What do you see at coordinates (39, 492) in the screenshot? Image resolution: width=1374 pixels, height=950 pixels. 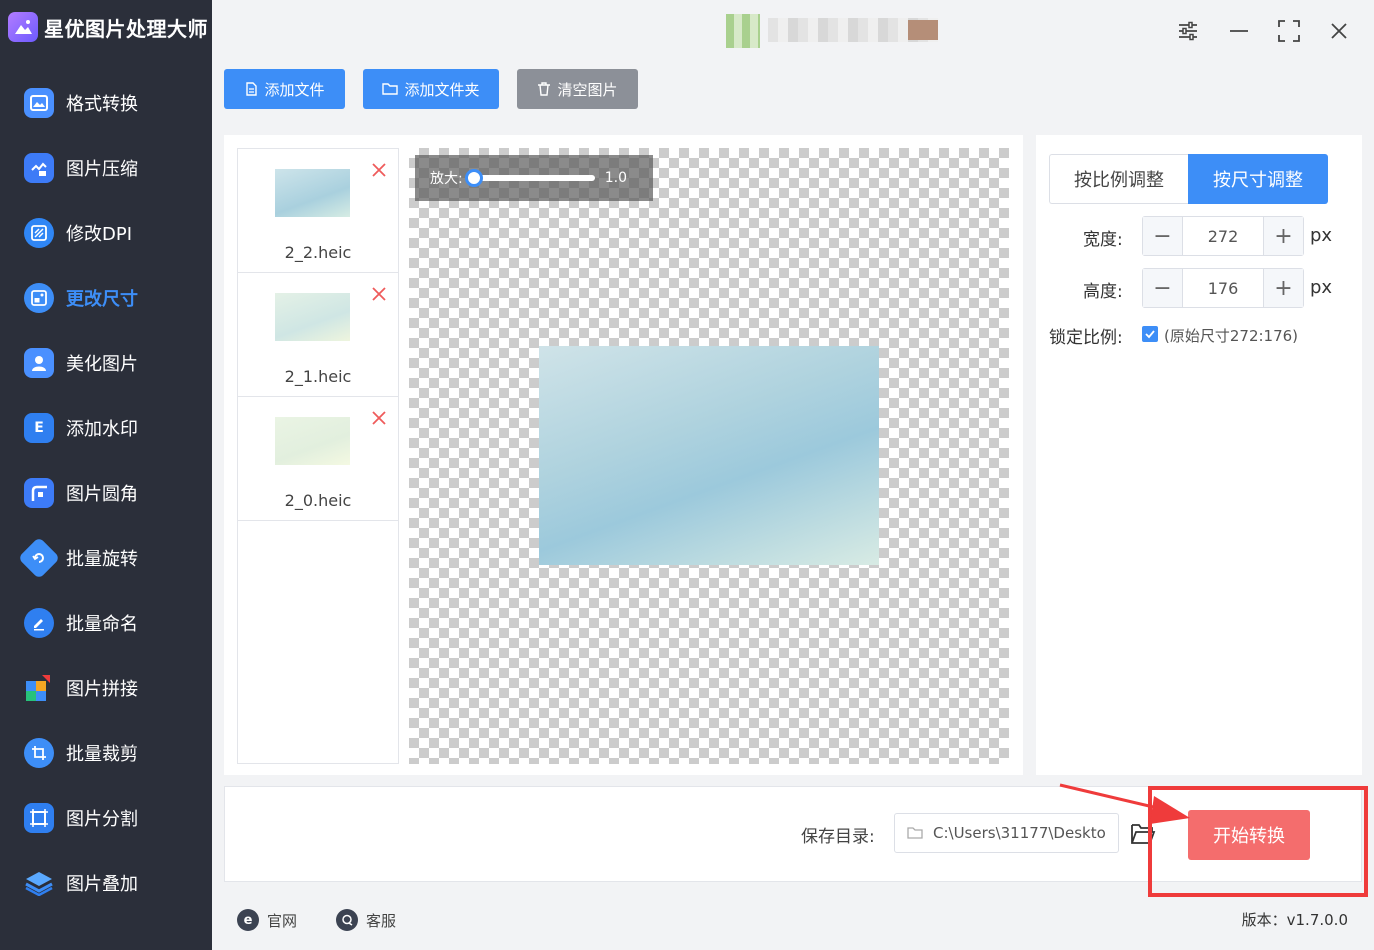 I see `round-corner-icon` at bounding box center [39, 492].